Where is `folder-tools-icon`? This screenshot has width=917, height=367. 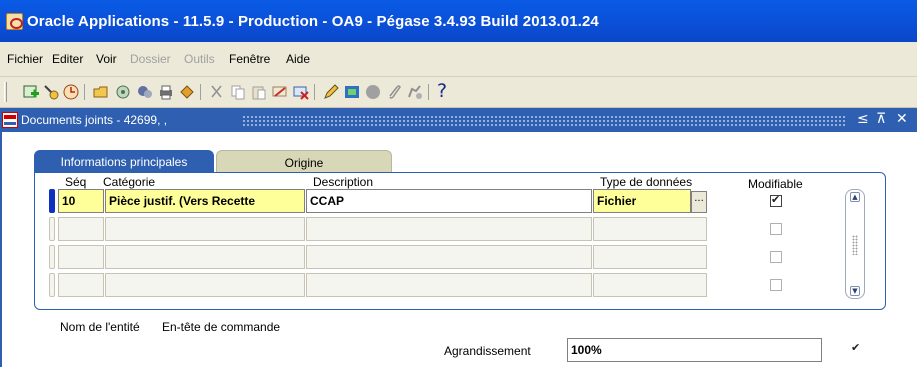
folder-tools-icon is located at coordinates (415, 92).